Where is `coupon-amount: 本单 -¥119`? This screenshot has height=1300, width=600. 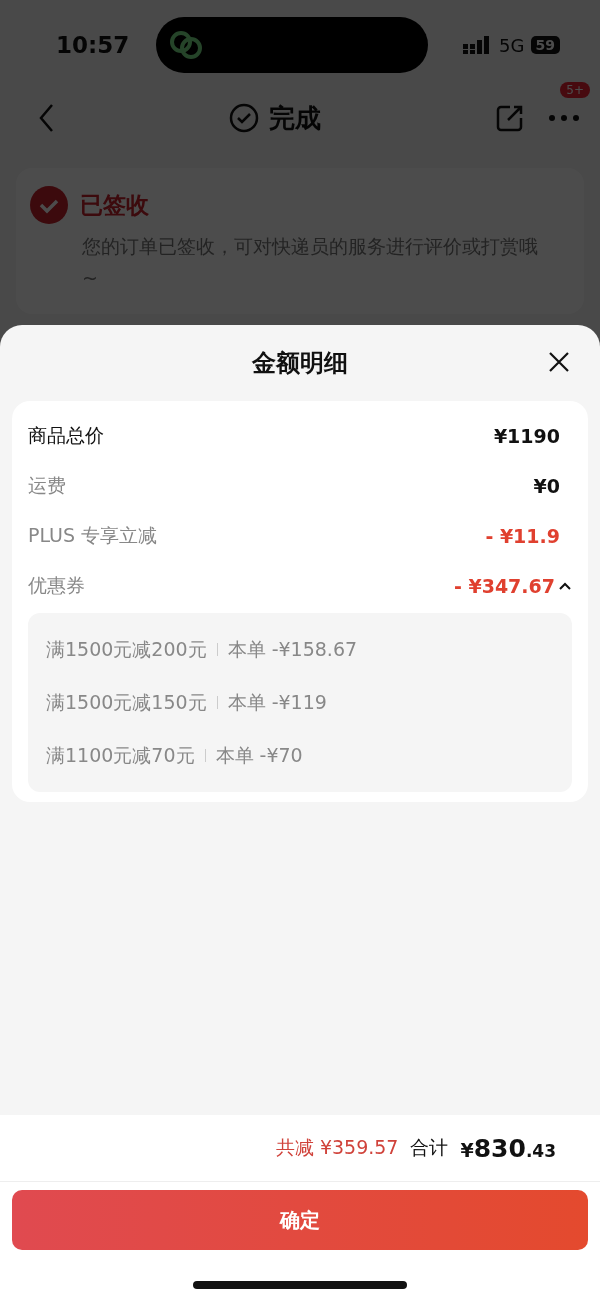 coupon-amount: 本单 -¥119 is located at coordinates (277, 702).